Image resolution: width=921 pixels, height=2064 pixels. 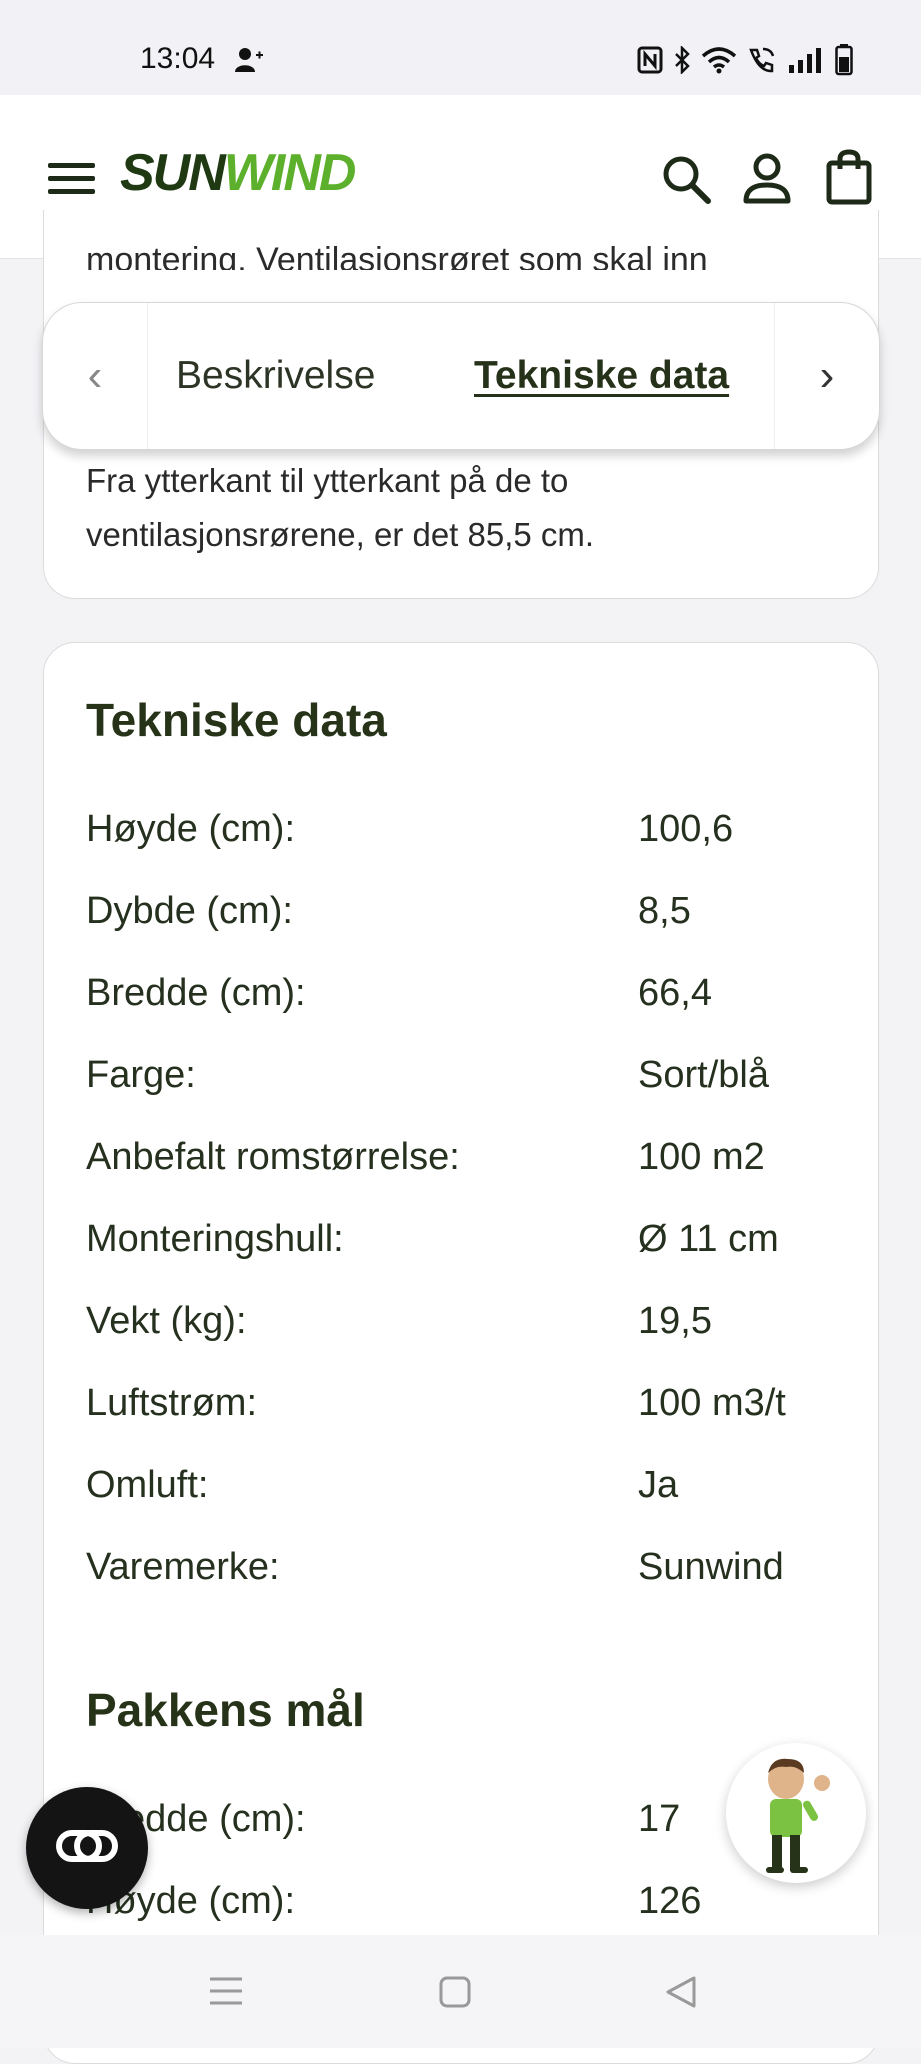 What do you see at coordinates (719, 62) in the screenshot?
I see `wifi-icon` at bounding box center [719, 62].